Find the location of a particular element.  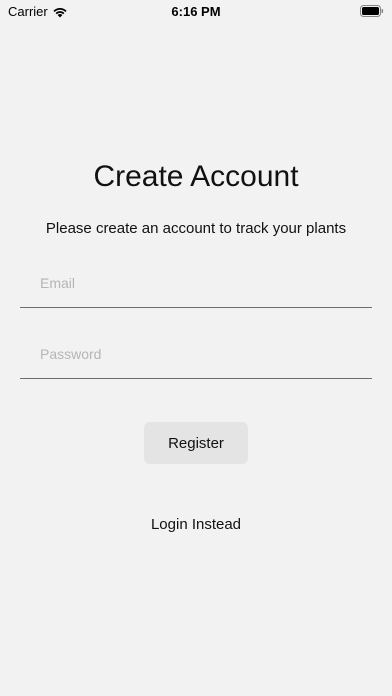

email-field is located at coordinates (196, 287).